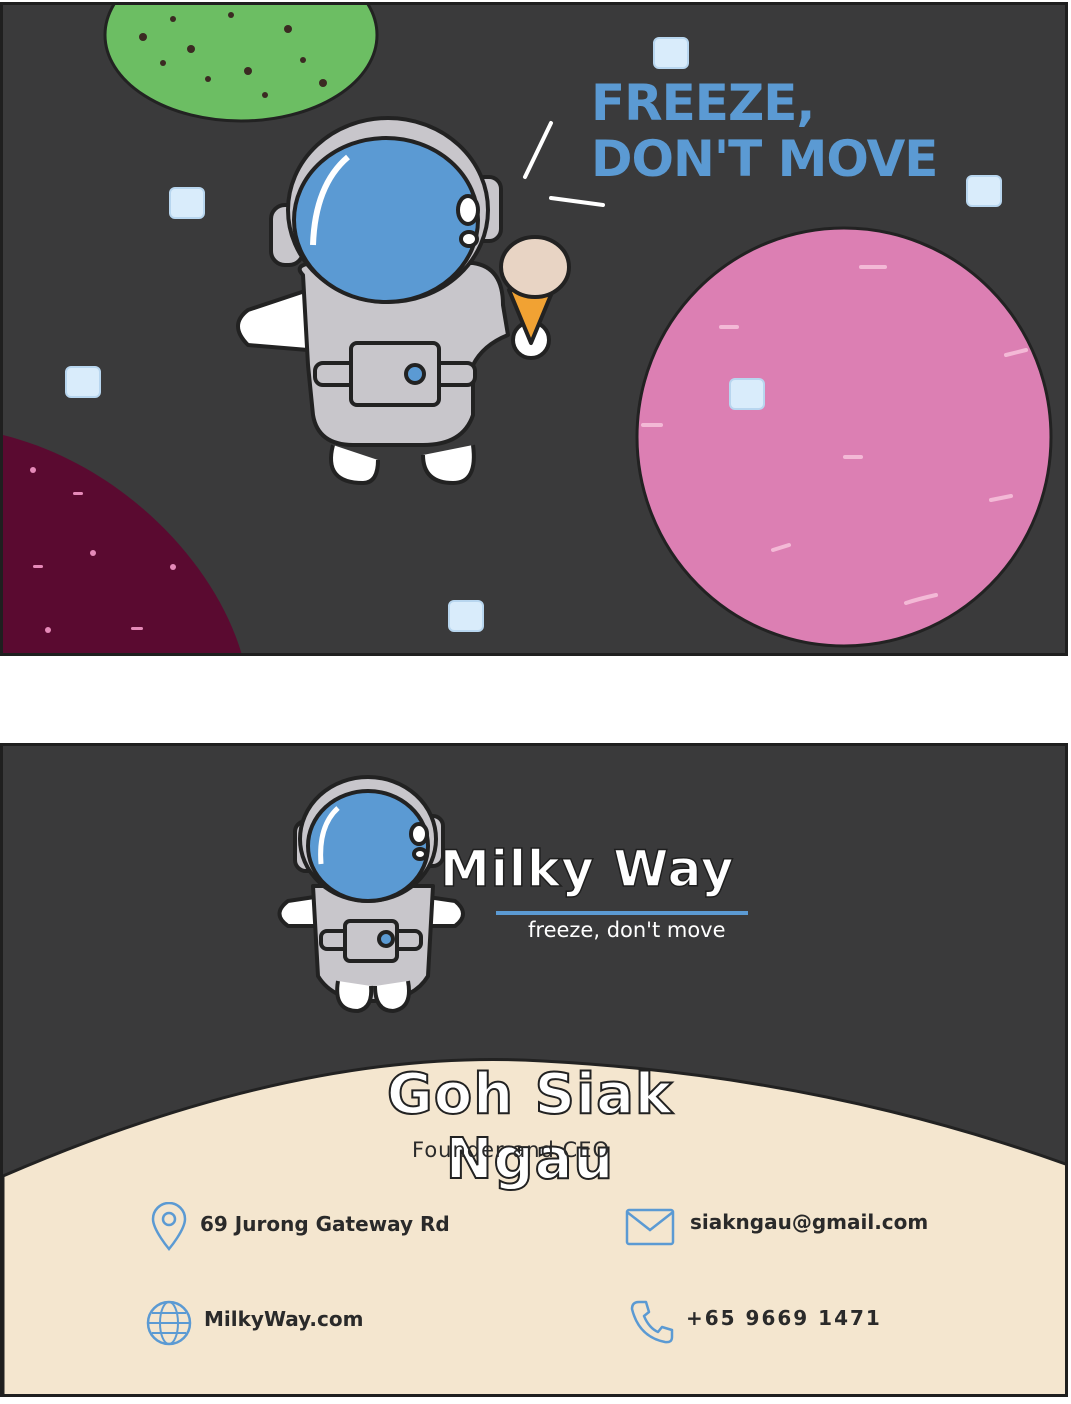  What do you see at coordinates (283, 1319) in the screenshot?
I see `contact-website: MilkyWay.com` at bounding box center [283, 1319].